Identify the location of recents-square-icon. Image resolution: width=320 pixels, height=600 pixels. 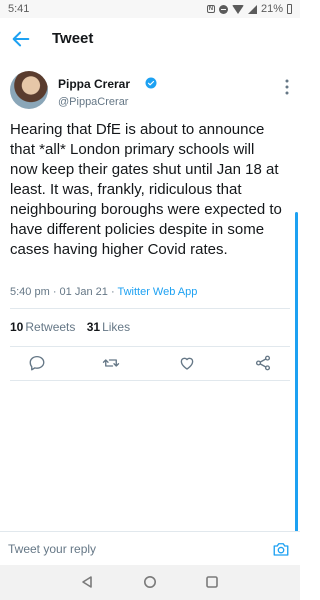
(212, 582).